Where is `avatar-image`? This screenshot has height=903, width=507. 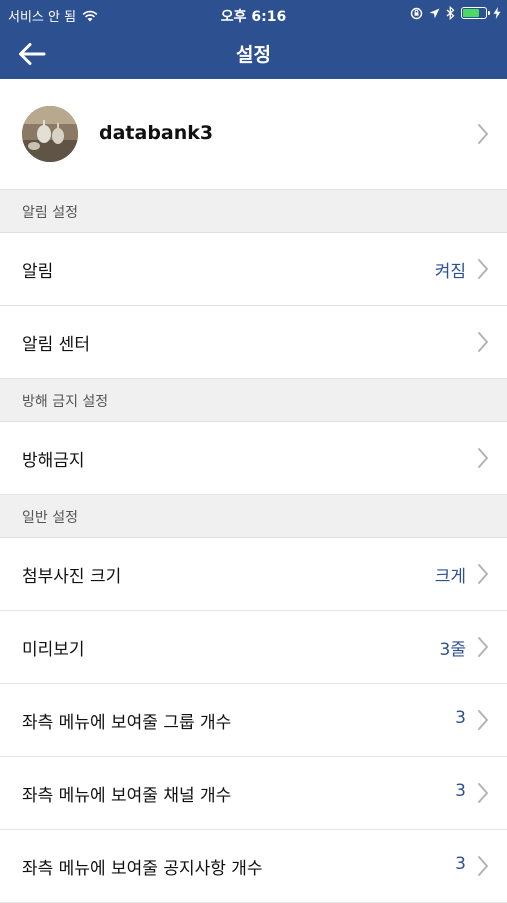
avatar-image is located at coordinates (50, 134).